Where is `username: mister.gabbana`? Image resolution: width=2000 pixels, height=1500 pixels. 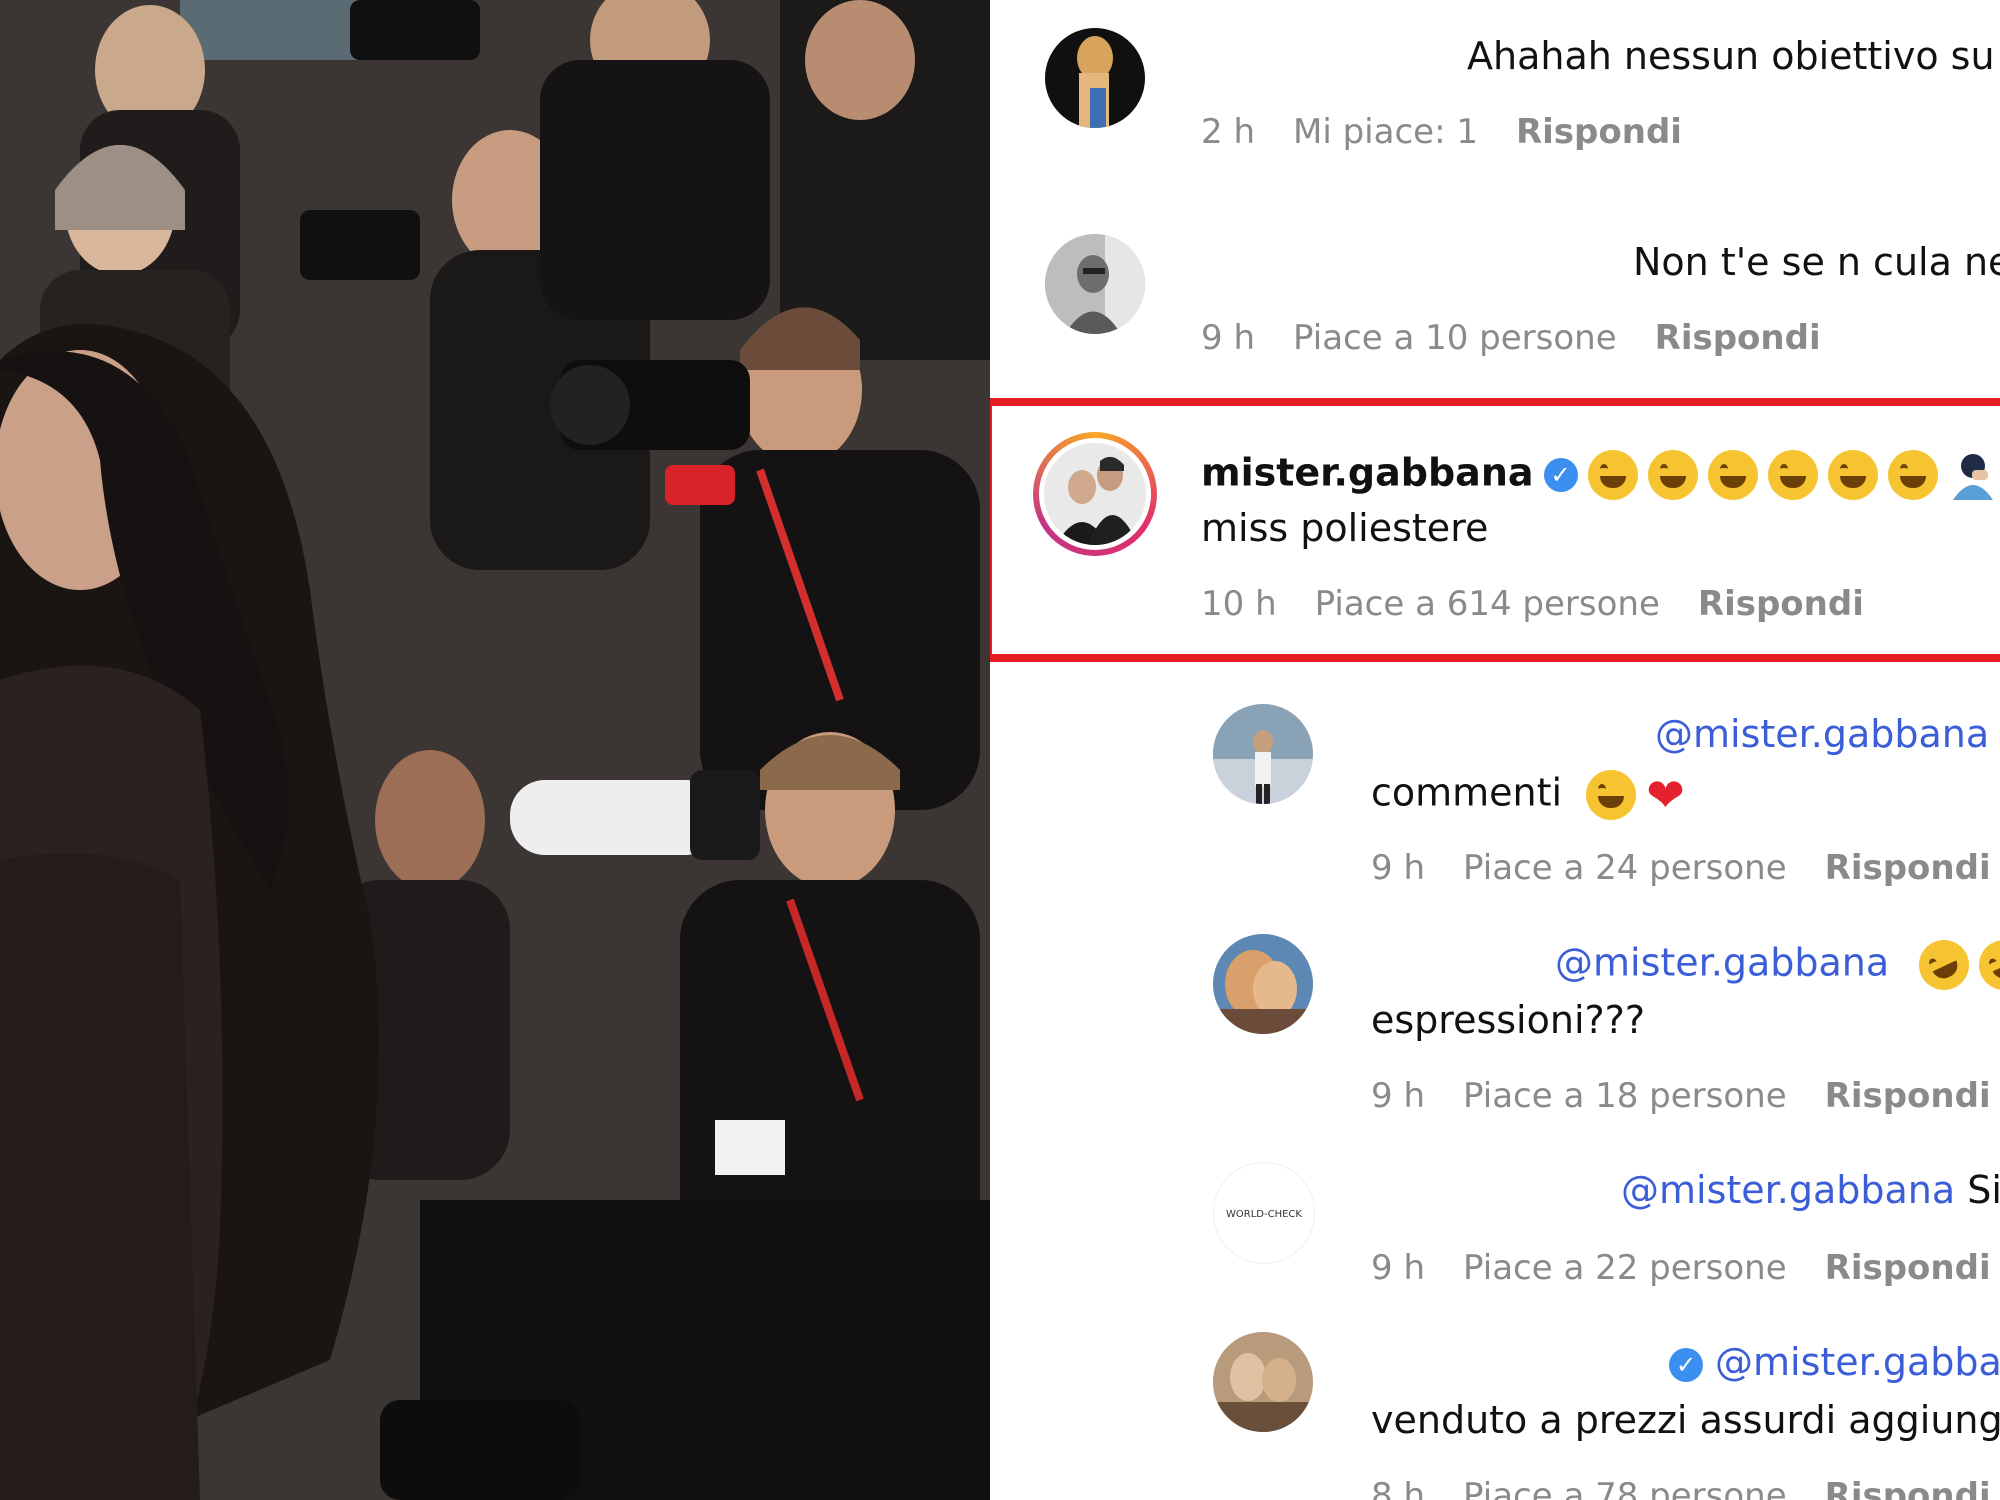 username: mister.gabbana is located at coordinates (1367, 473).